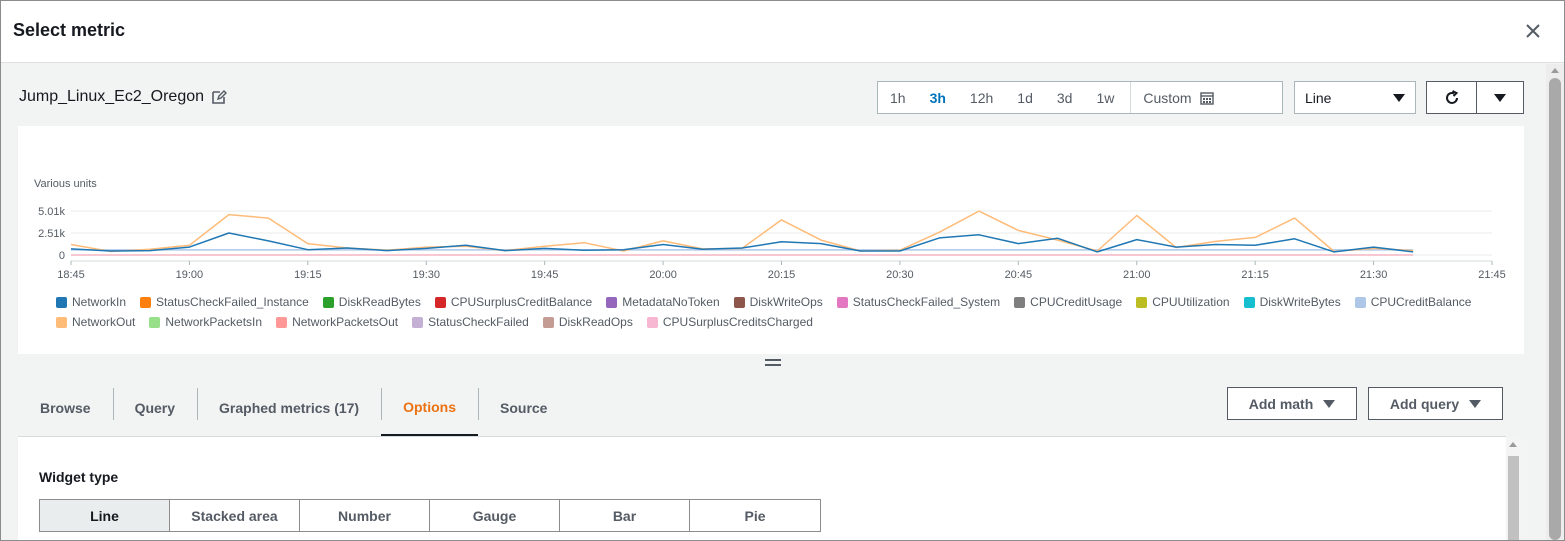 This screenshot has height=541, width=1565. Describe the element at coordinates (65, 407) in the screenshot. I see `tab-browse: Browse` at that location.